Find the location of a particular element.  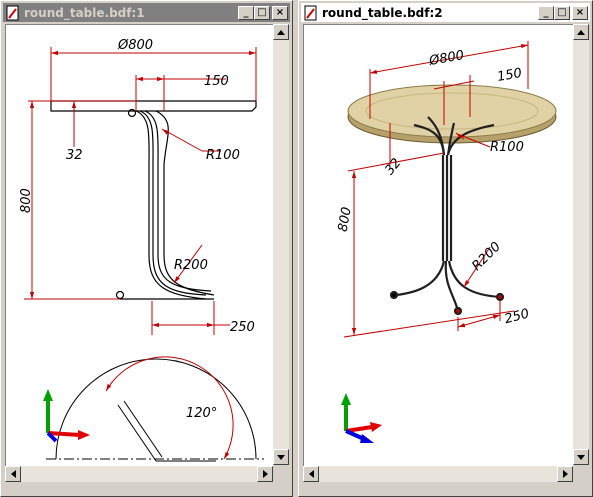

title-bar: round_table.bdf:1 _ □ × is located at coordinates (146, 12).